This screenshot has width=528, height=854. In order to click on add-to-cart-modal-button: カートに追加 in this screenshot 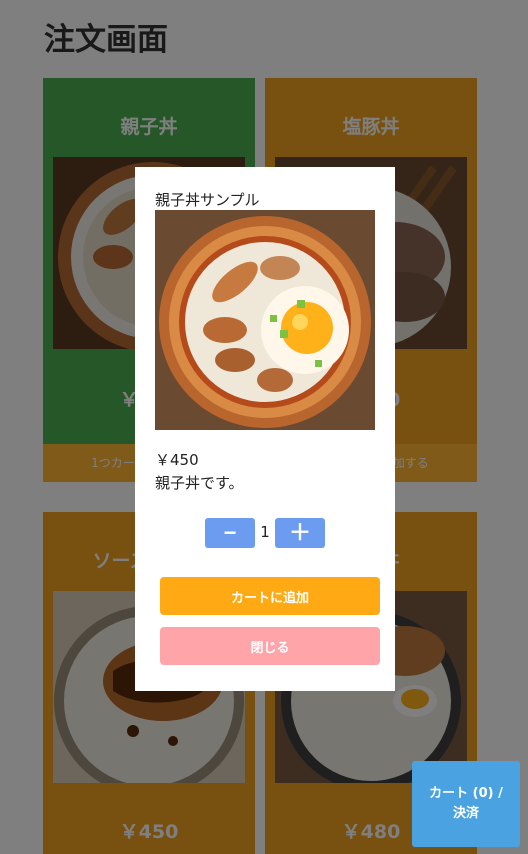, I will do `click(270, 596)`.